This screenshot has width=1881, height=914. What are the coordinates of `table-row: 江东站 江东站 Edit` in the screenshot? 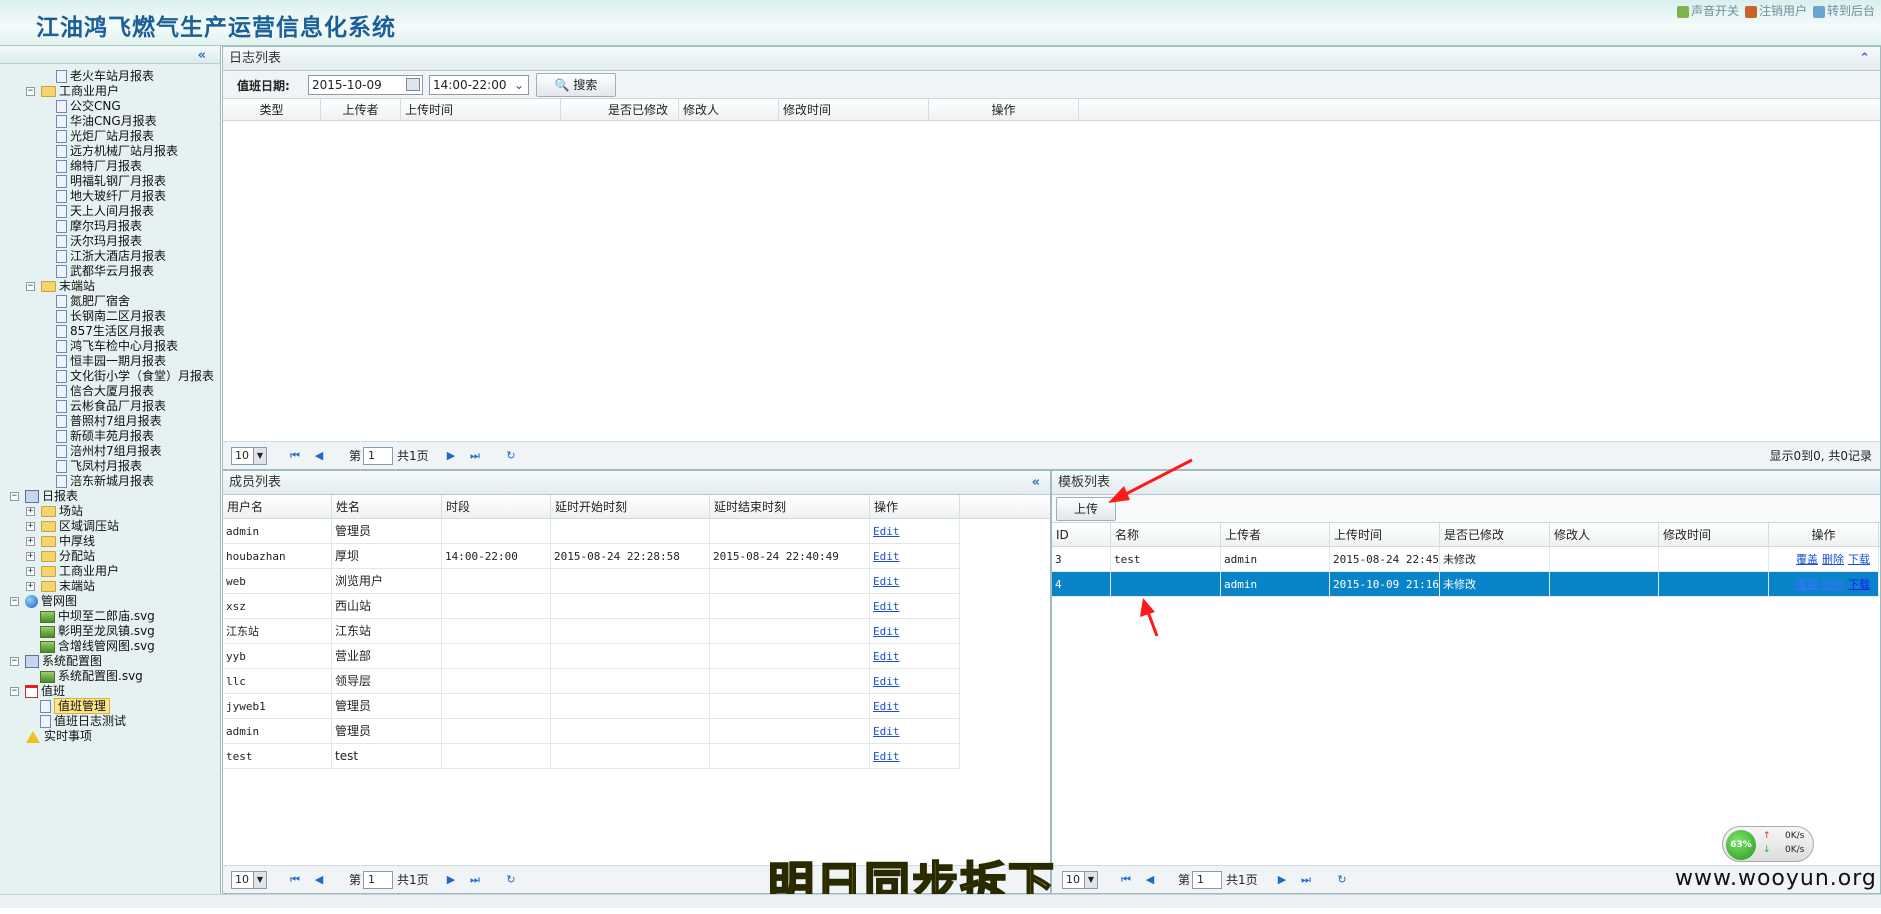 It's located at (591, 631).